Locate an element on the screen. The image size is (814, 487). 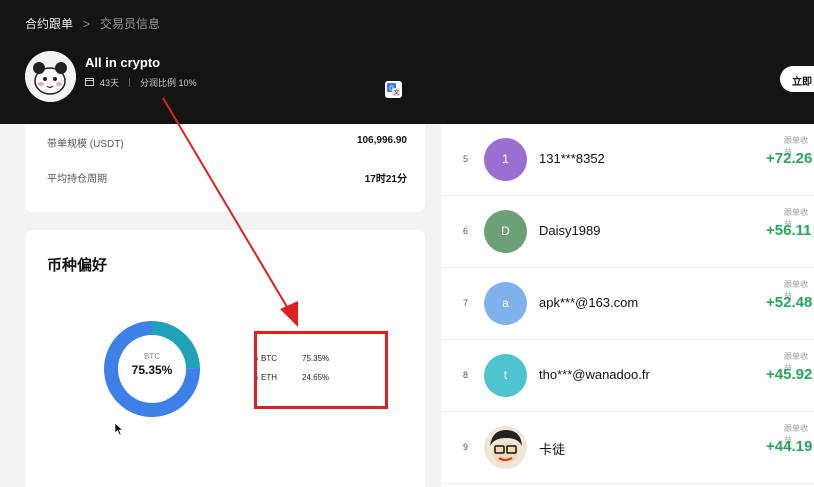
svg-text: 文 is located at coordinates (397, 93).